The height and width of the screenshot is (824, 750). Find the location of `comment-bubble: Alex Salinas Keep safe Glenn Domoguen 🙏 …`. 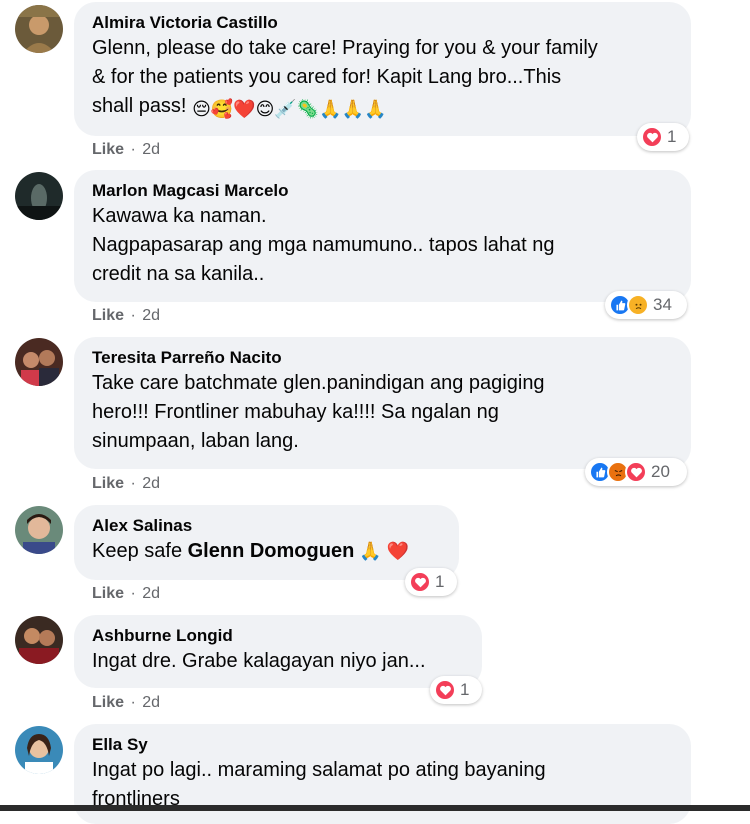

comment-bubble: Alex Salinas Keep safe Glenn Domoguen 🙏 … is located at coordinates (266, 542).